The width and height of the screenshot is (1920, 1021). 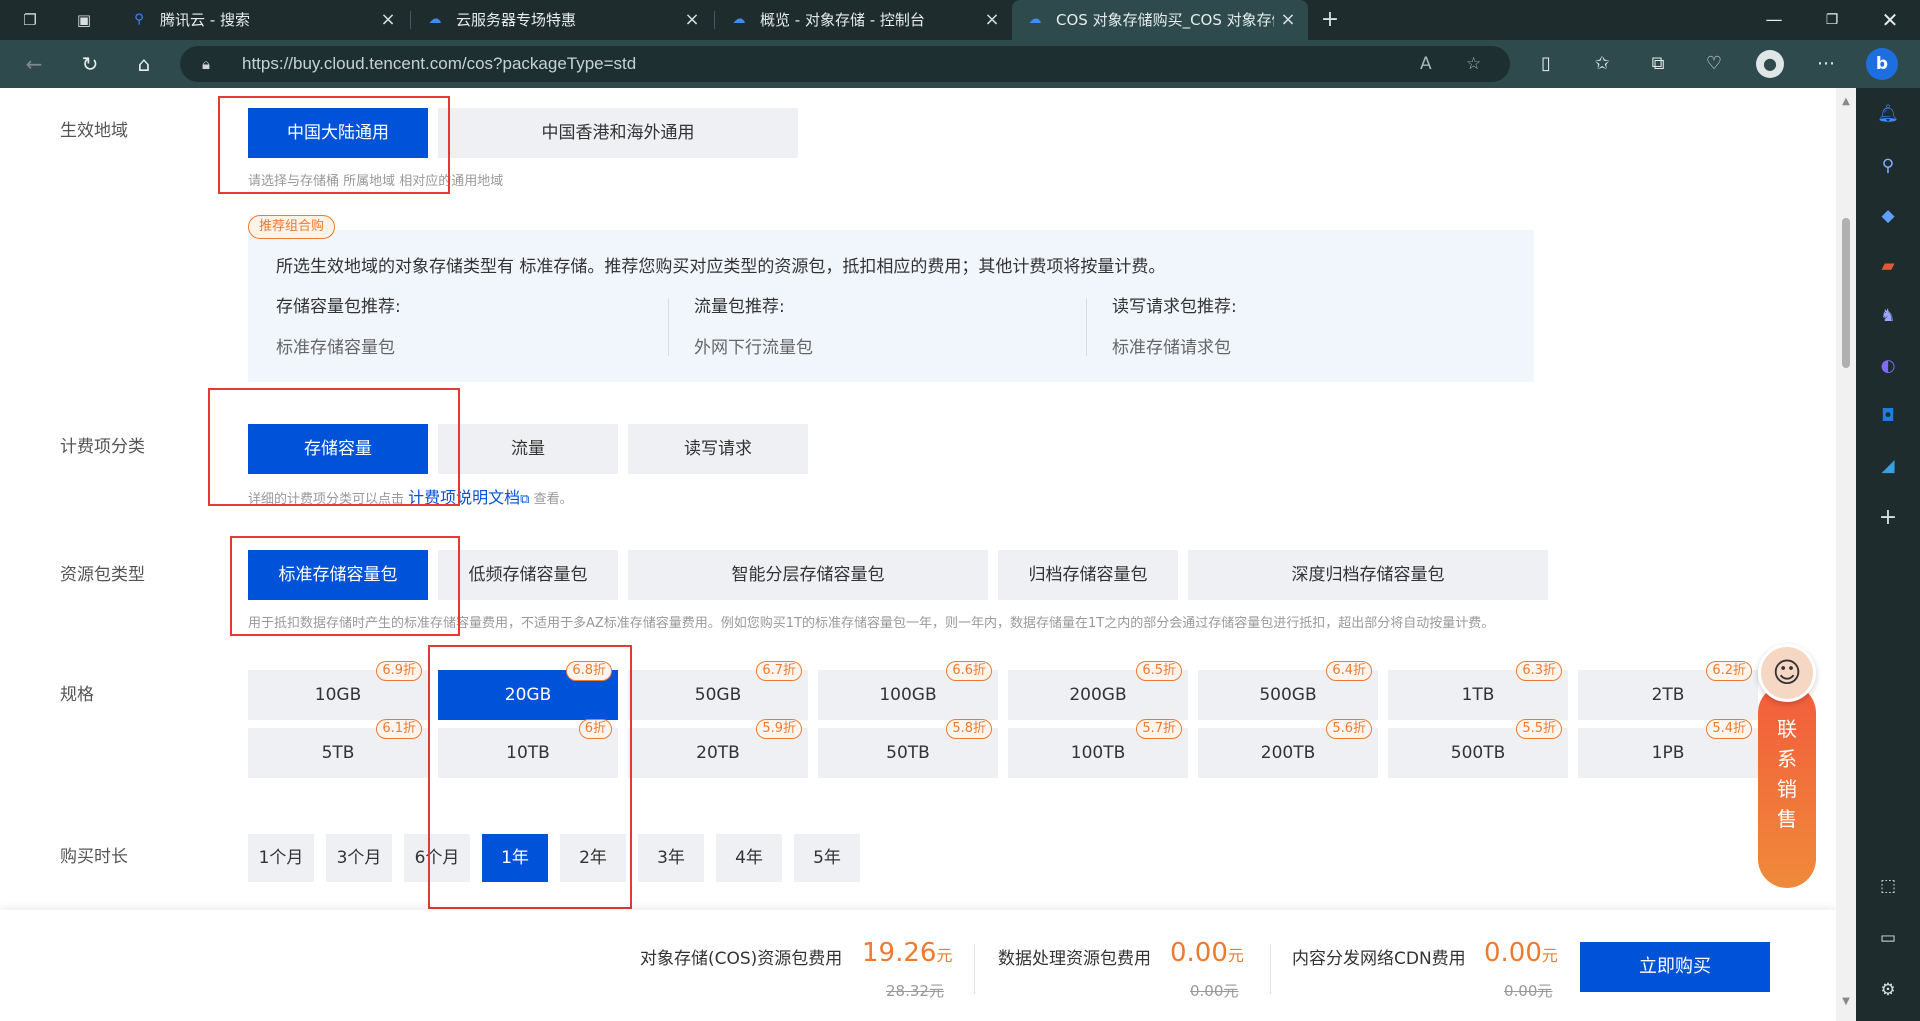 What do you see at coordinates (915, 991) in the screenshot?
I see `fee-original-price: 28.32元` at bounding box center [915, 991].